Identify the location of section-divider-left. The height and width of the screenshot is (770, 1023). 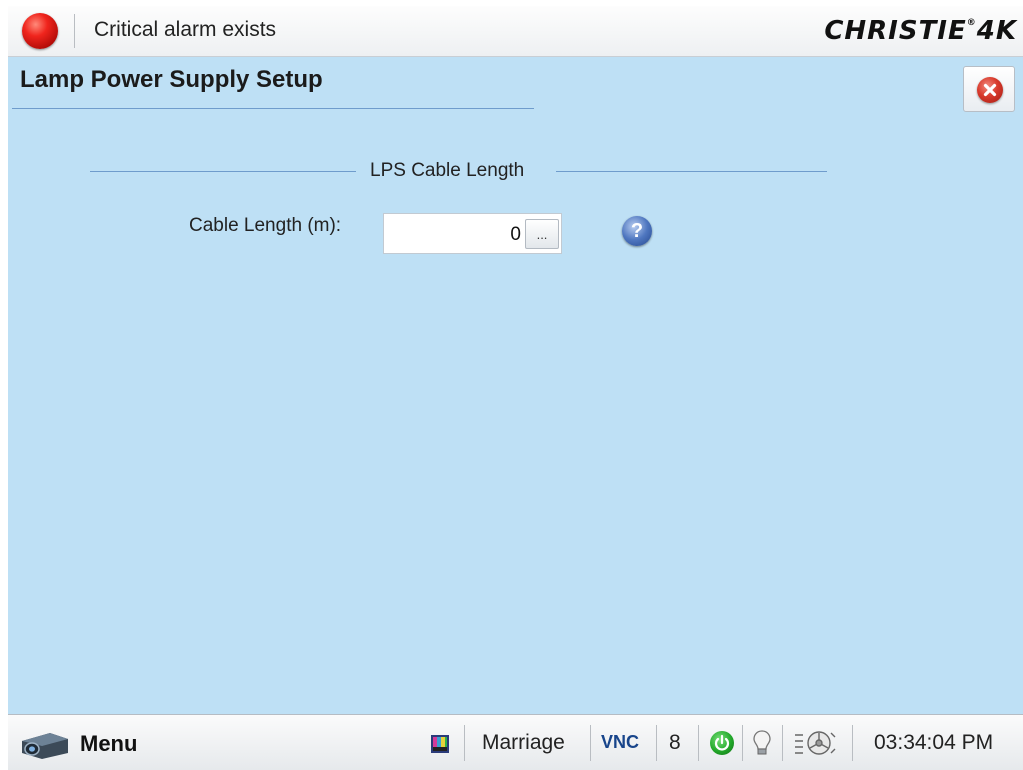
(223, 171).